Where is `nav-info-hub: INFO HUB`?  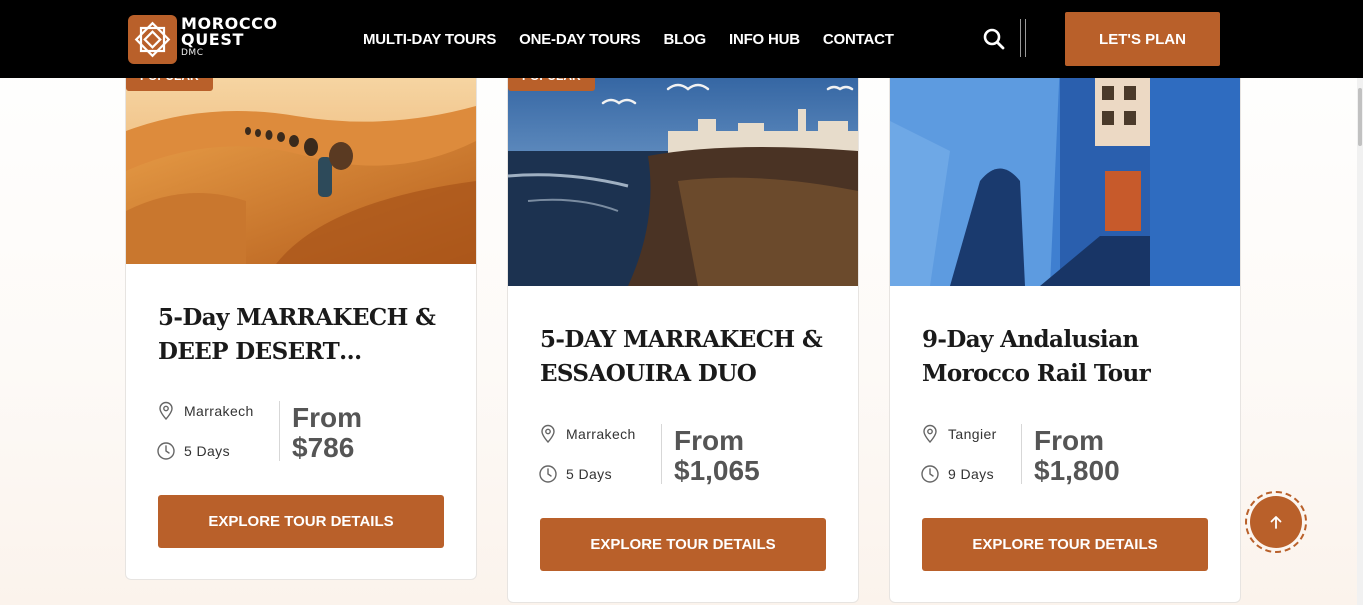 nav-info-hub: INFO HUB is located at coordinates (764, 39).